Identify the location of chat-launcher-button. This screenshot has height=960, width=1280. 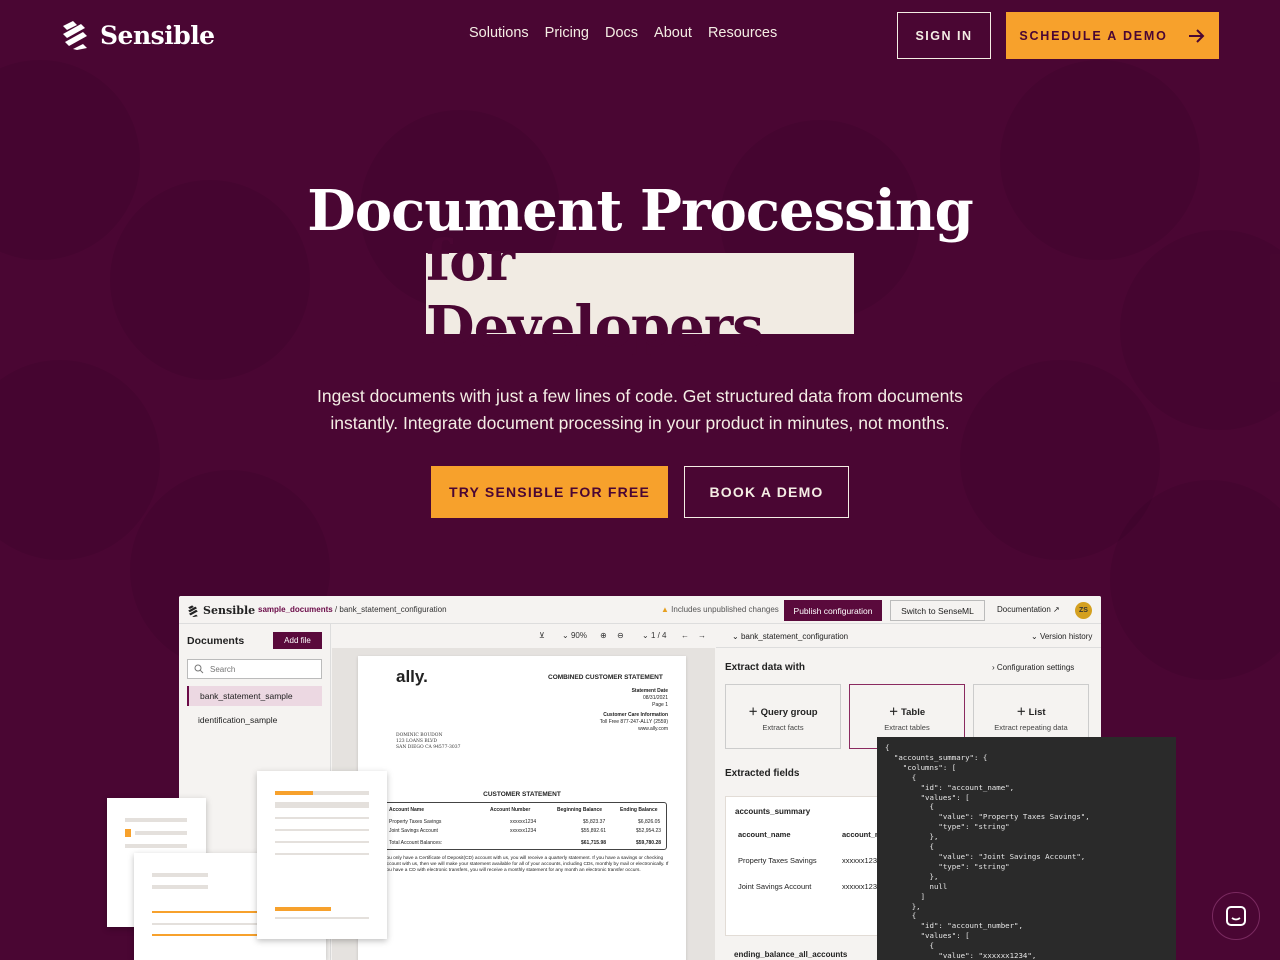
(1236, 916).